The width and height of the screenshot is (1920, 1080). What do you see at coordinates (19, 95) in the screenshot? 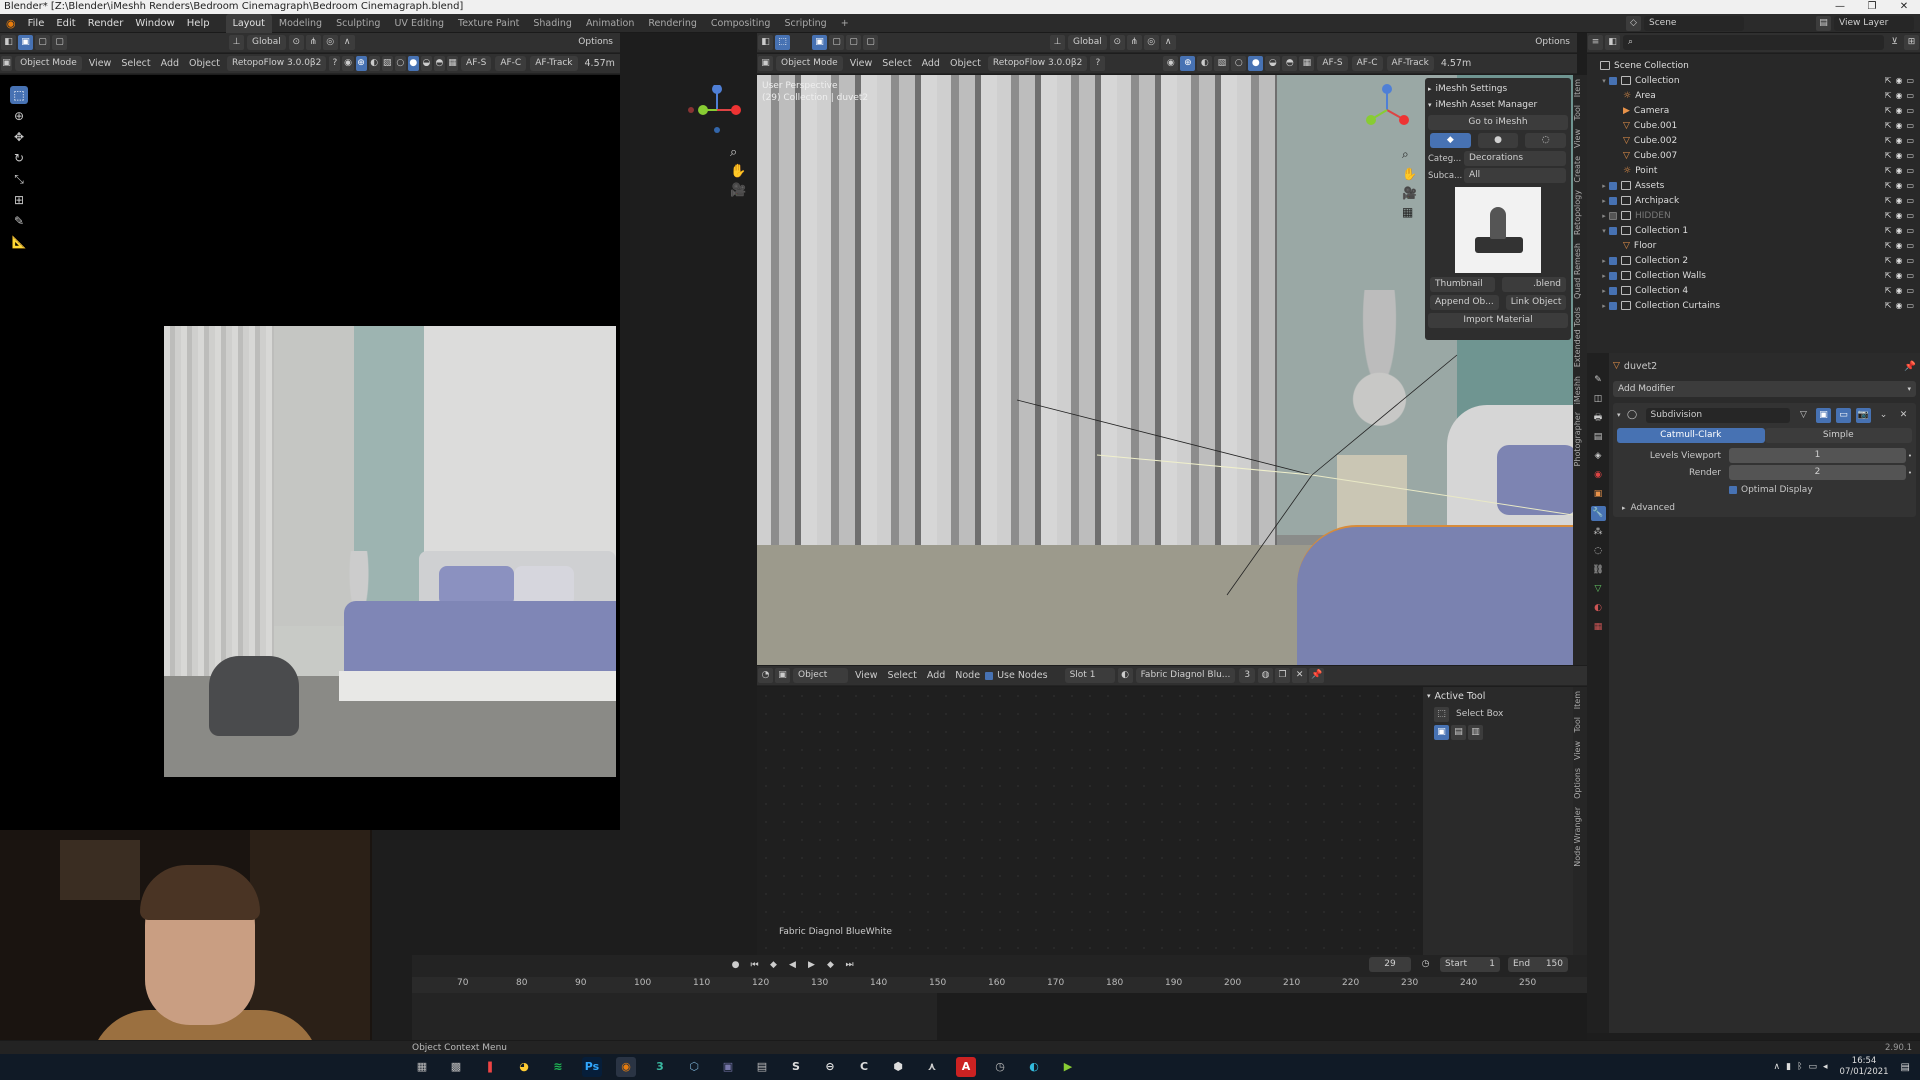
I see `select-tool-icon: ⬚` at bounding box center [19, 95].